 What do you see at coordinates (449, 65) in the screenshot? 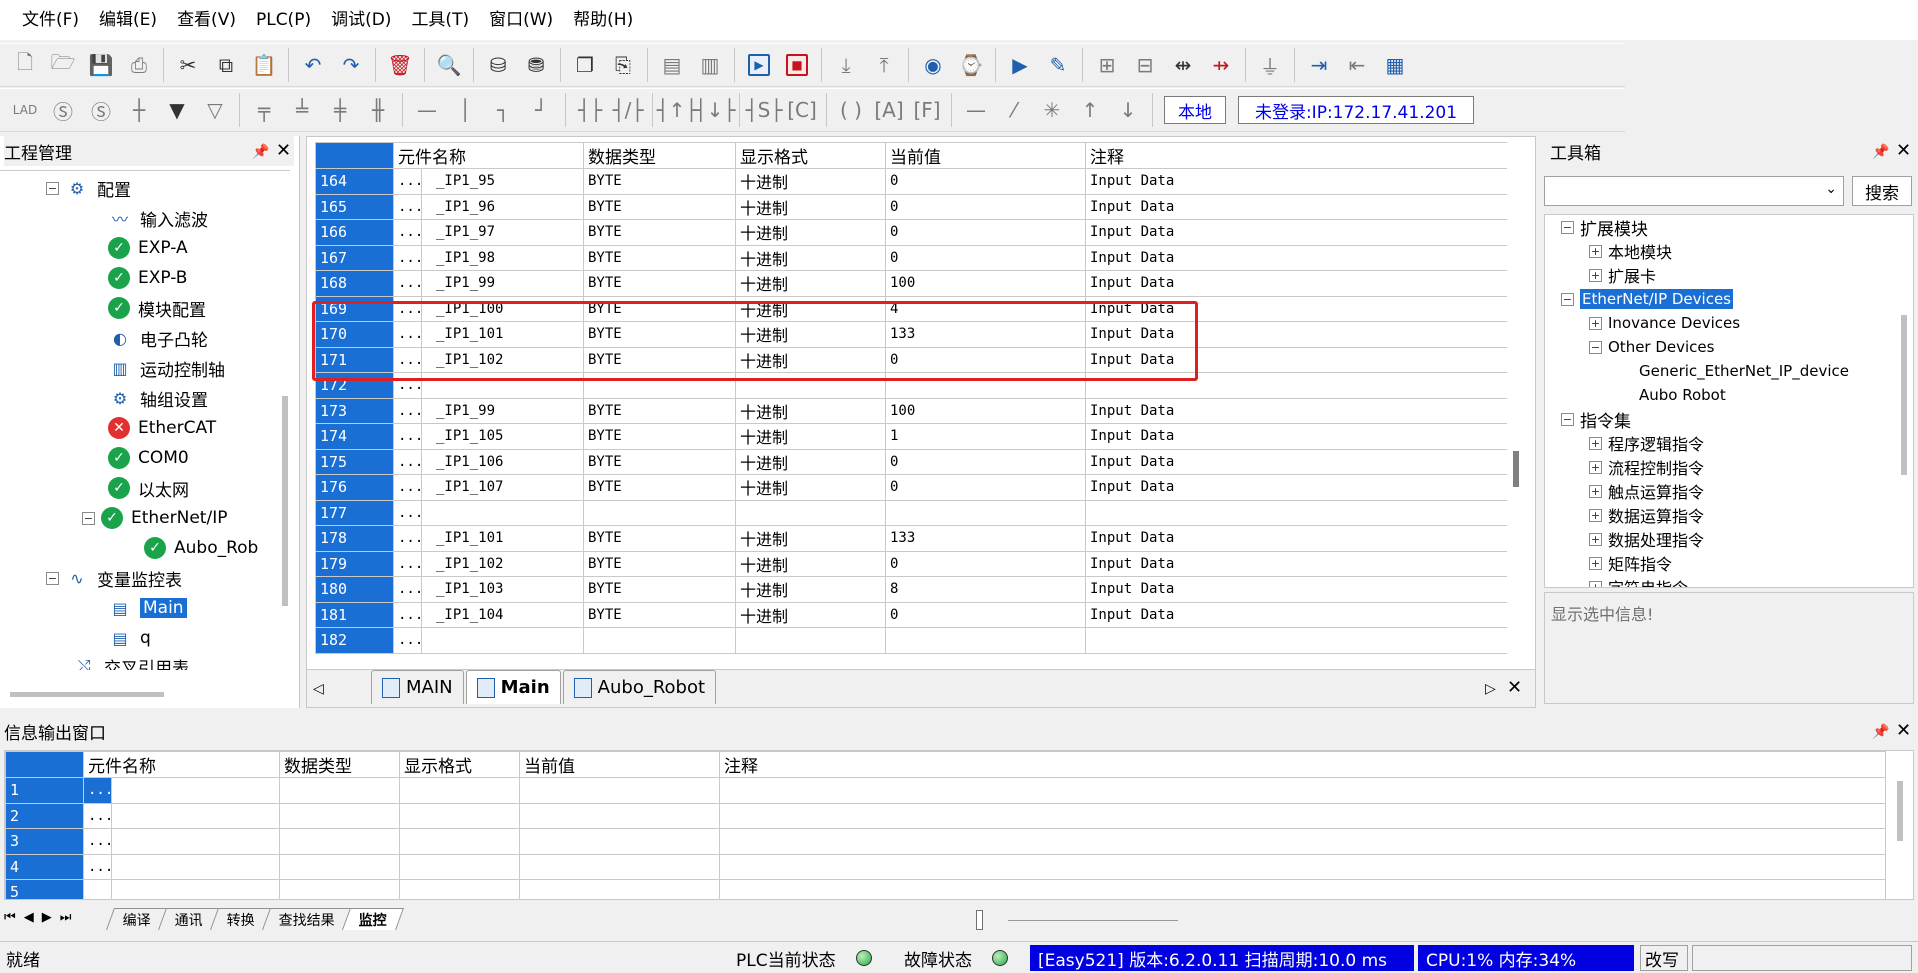
I see `search-icon: 🔍` at bounding box center [449, 65].